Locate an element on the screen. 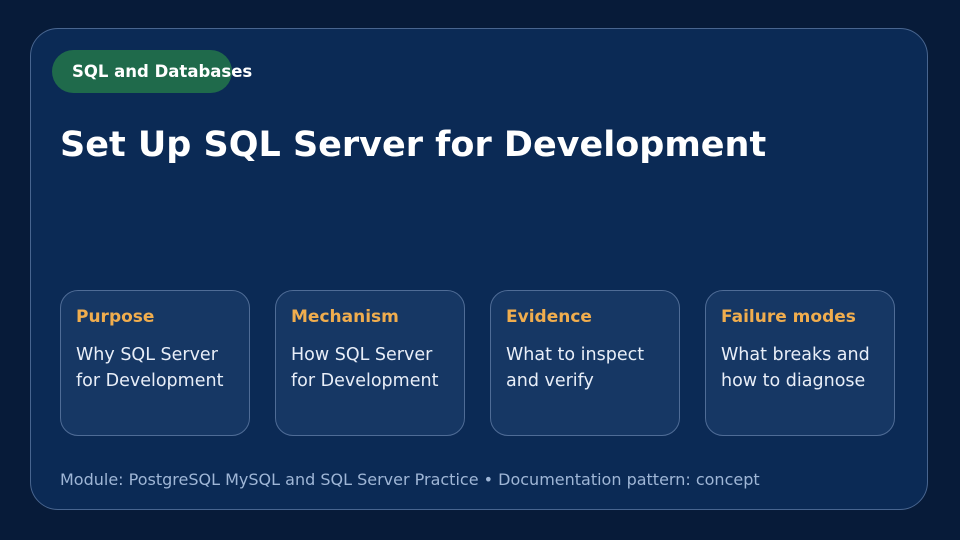 The image size is (960, 540). card-evidence: Evidence What to inspect and verify is located at coordinates (585, 363).